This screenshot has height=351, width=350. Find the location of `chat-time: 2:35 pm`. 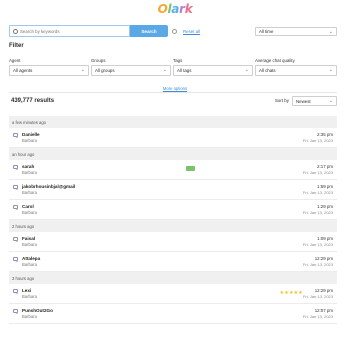

chat-time: 2:35 pm is located at coordinates (325, 134).